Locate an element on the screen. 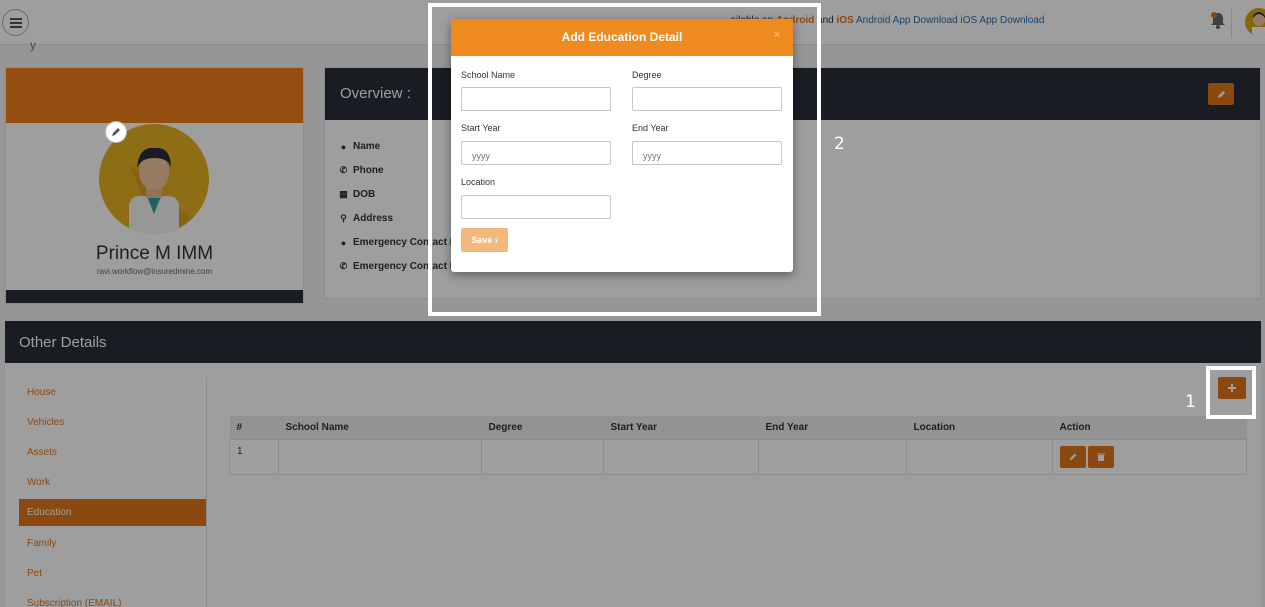  annotation-label-2: 2 is located at coordinates (839, 144).